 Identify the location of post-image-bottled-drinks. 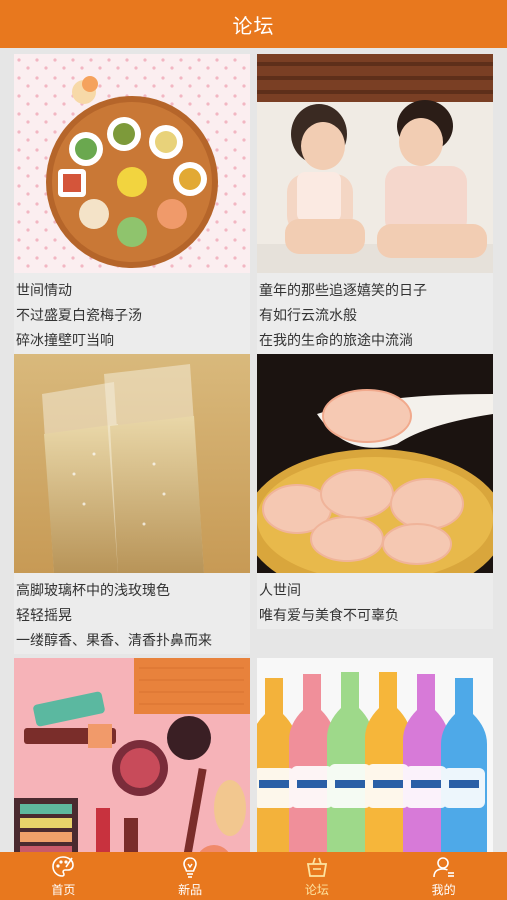
(375, 755).